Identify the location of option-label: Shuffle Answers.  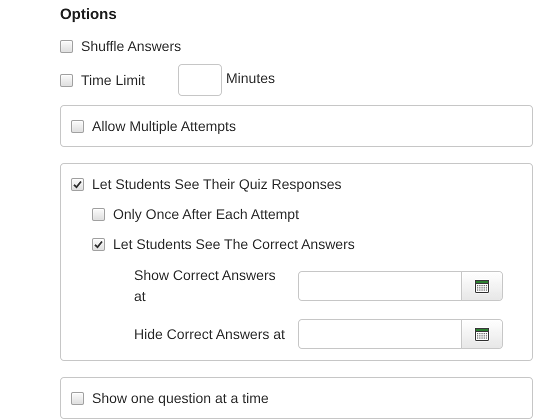
(131, 46).